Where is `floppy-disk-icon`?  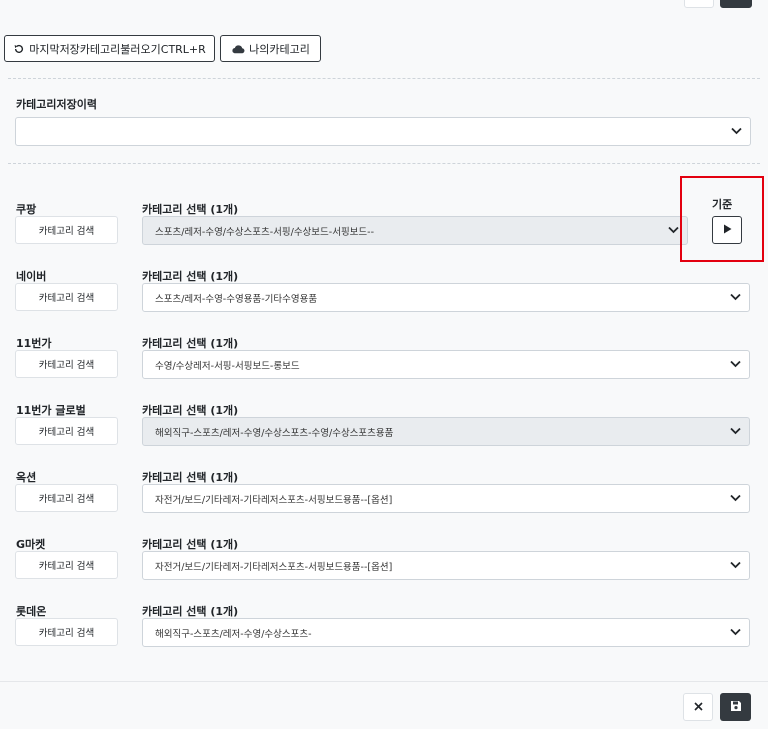
floppy-disk-icon is located at coordinates (736, 707).